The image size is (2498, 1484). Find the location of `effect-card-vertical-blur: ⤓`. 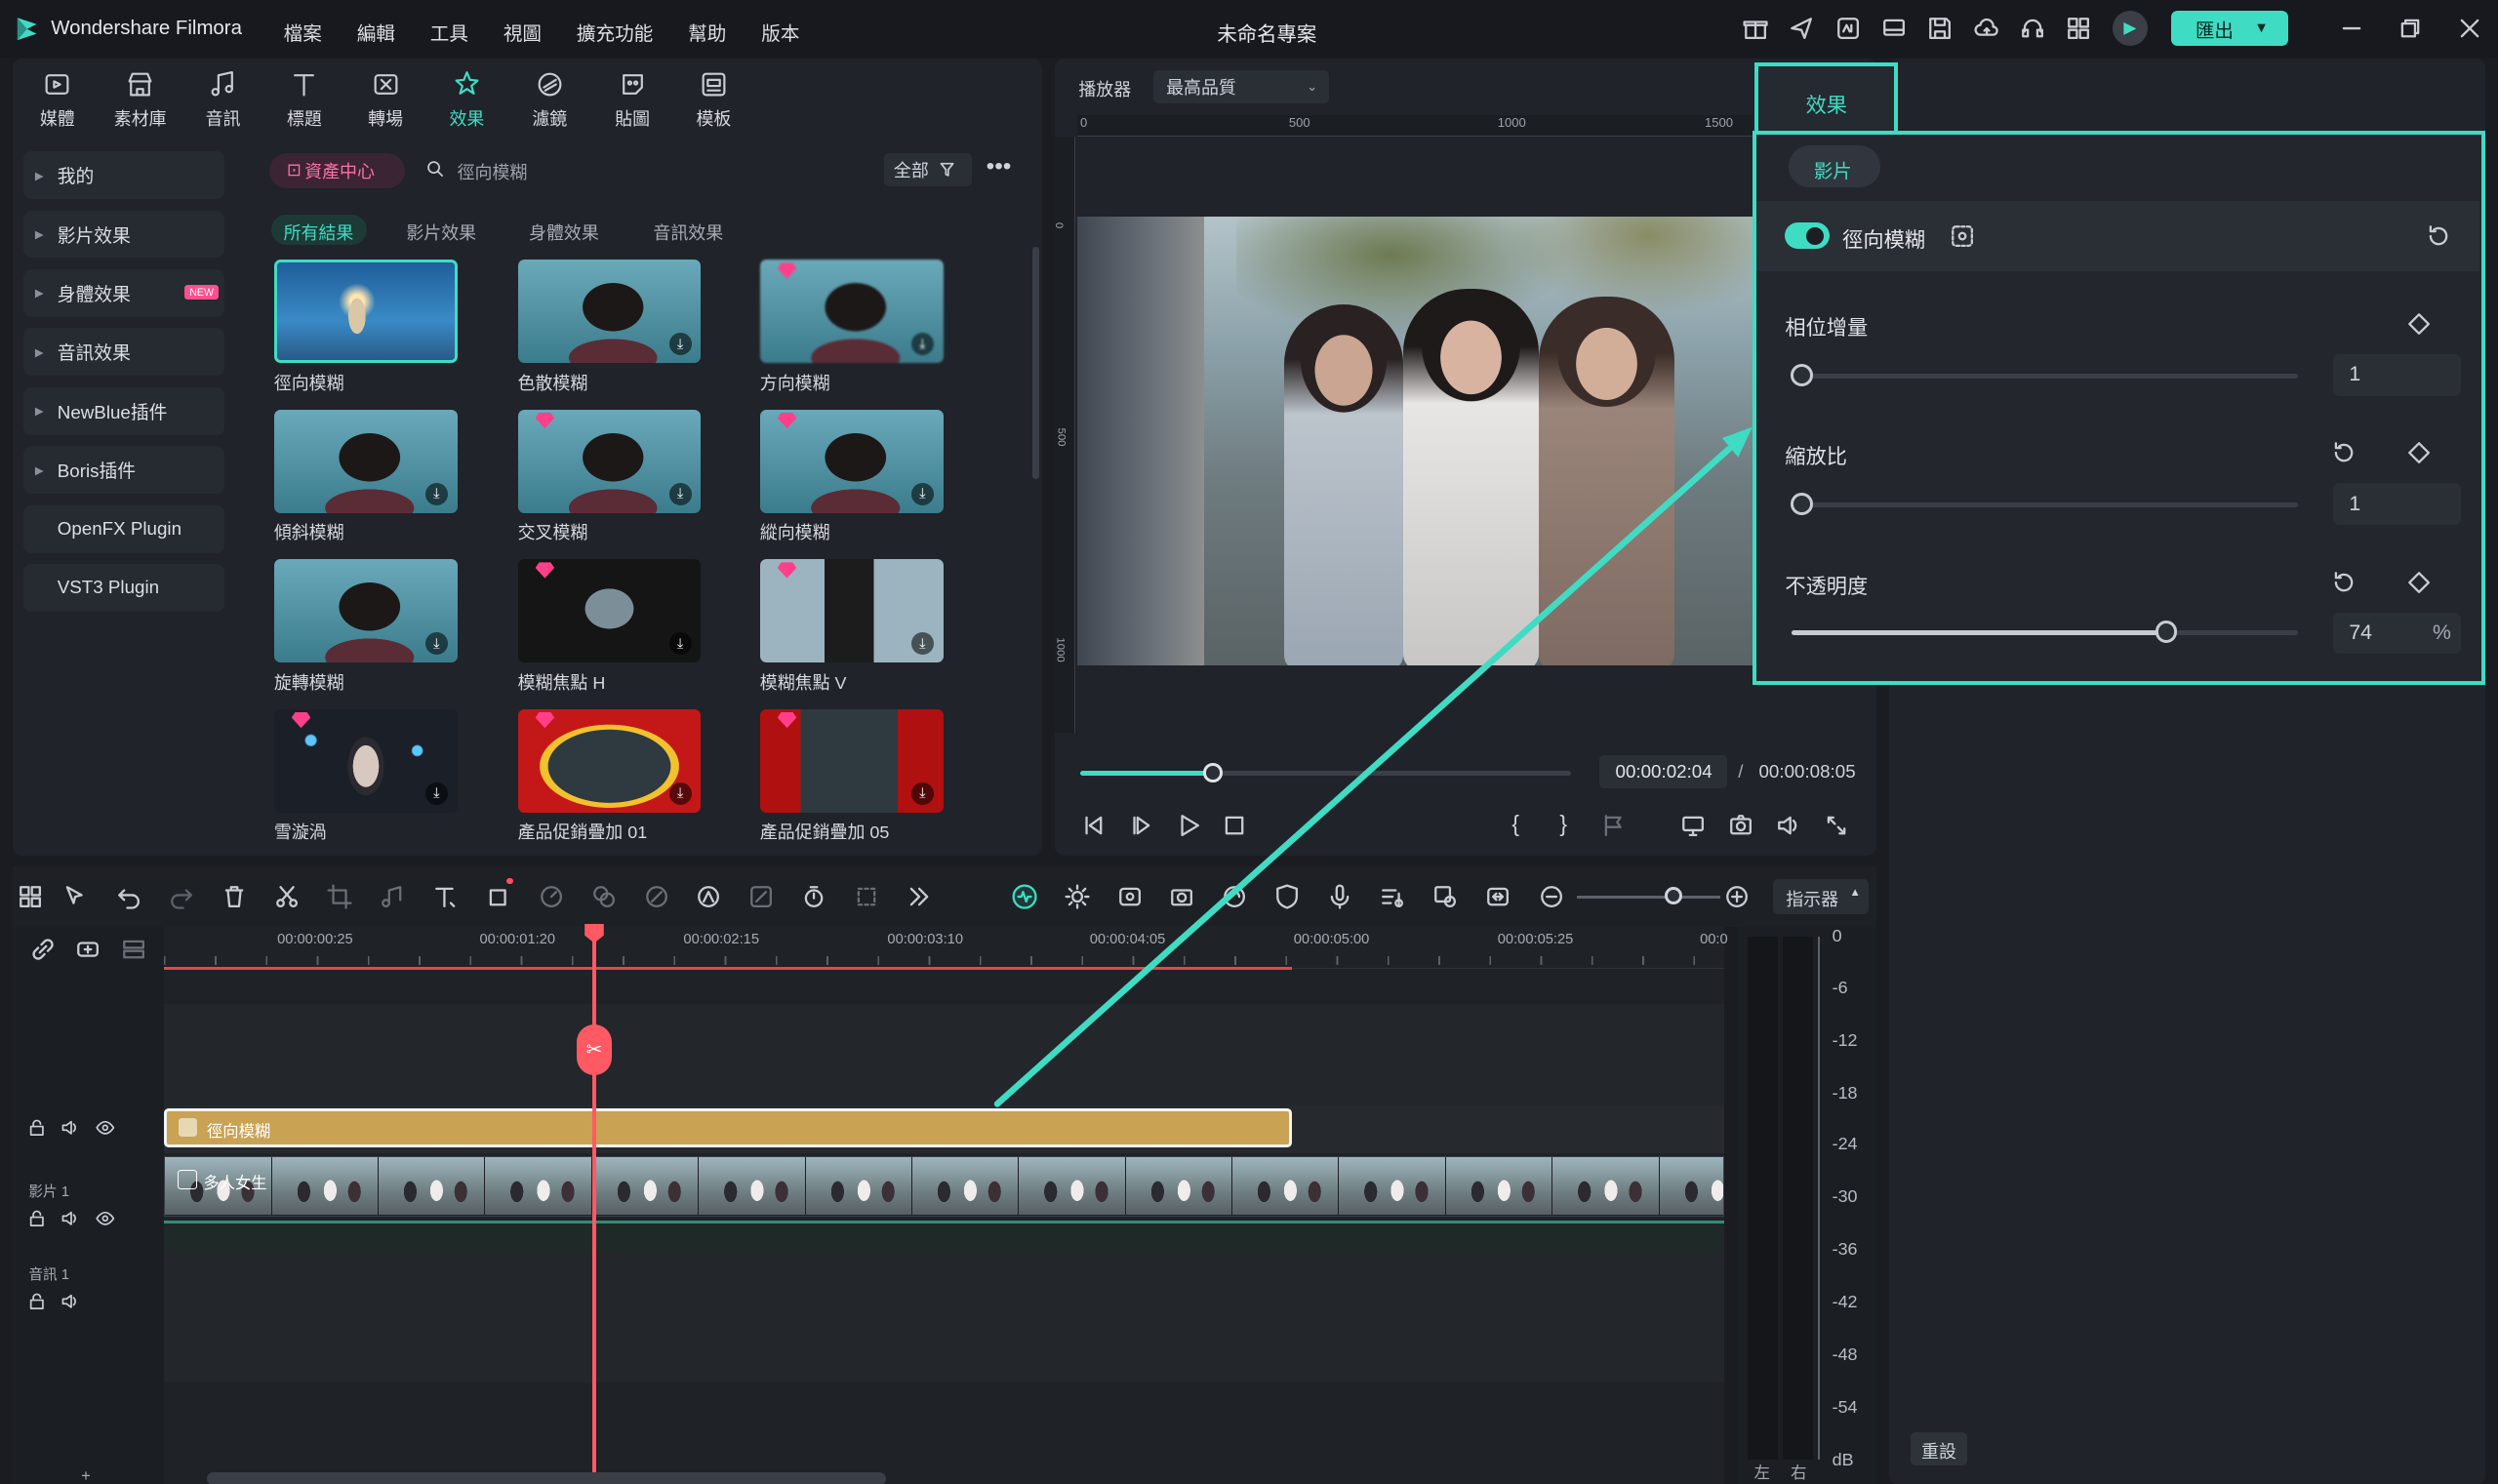

effect-card-vertical-blur: ⤓ is located at coordinates (851, 461).